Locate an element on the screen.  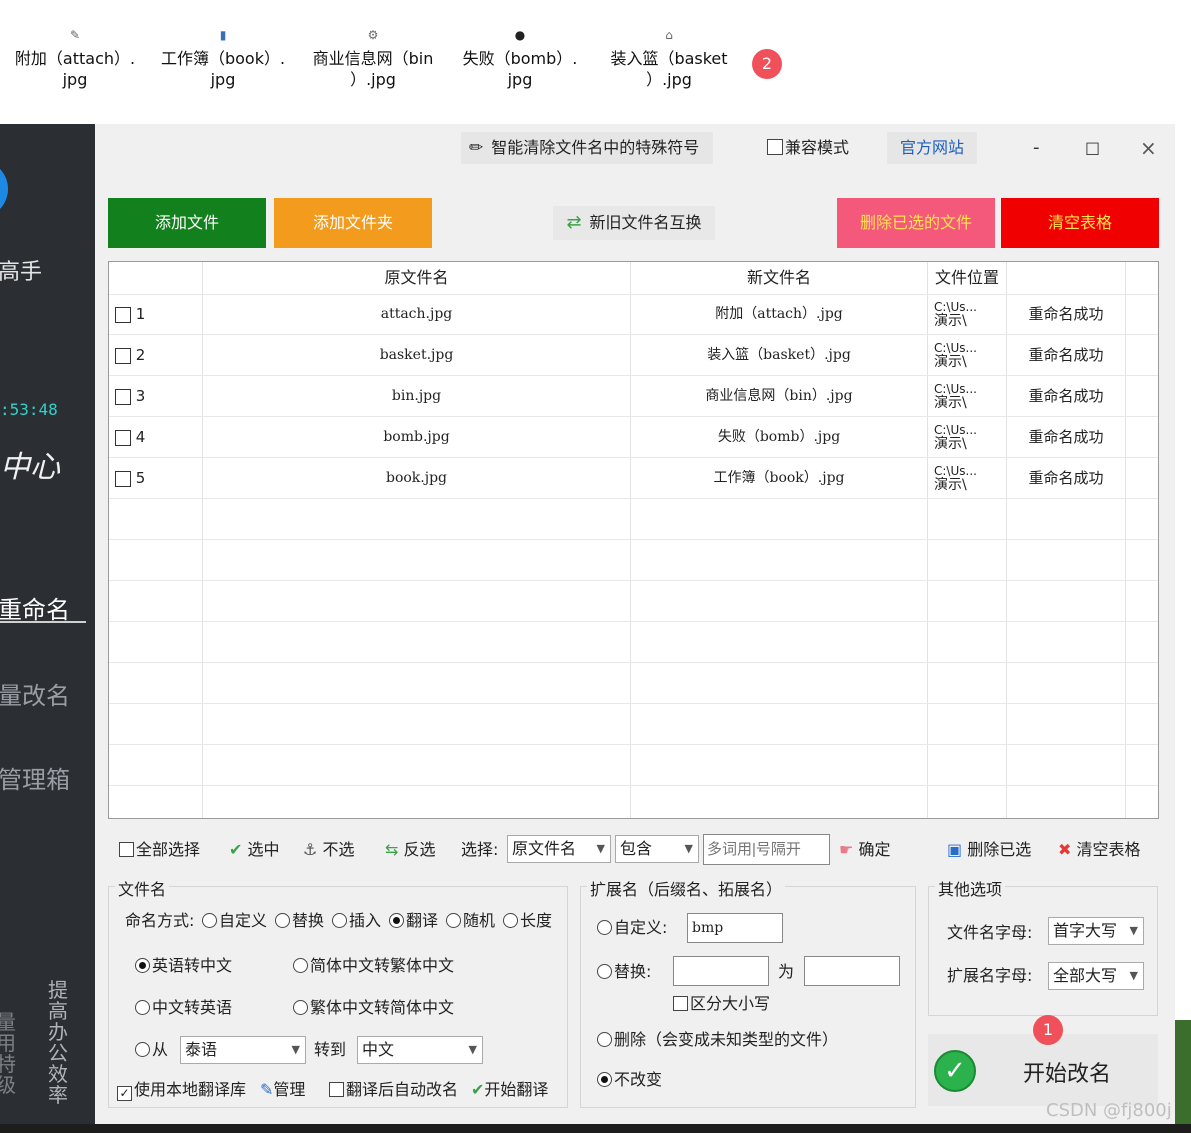
sidebar-item-toolbox: 管理箱 is located at coordinates (35, 777).